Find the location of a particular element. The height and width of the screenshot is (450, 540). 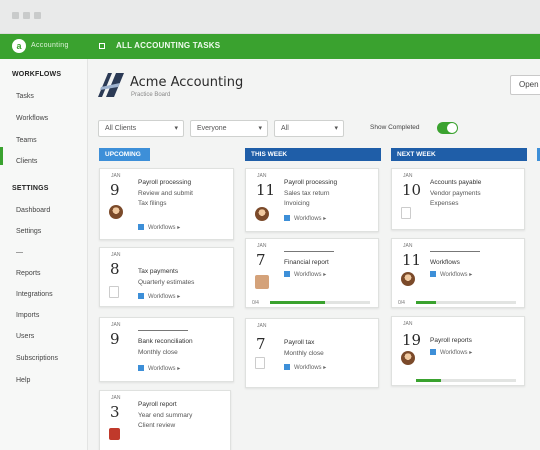

task-card: JAN 19 Payroll reports Workflows ▸ is located at coordinates (458, 351).